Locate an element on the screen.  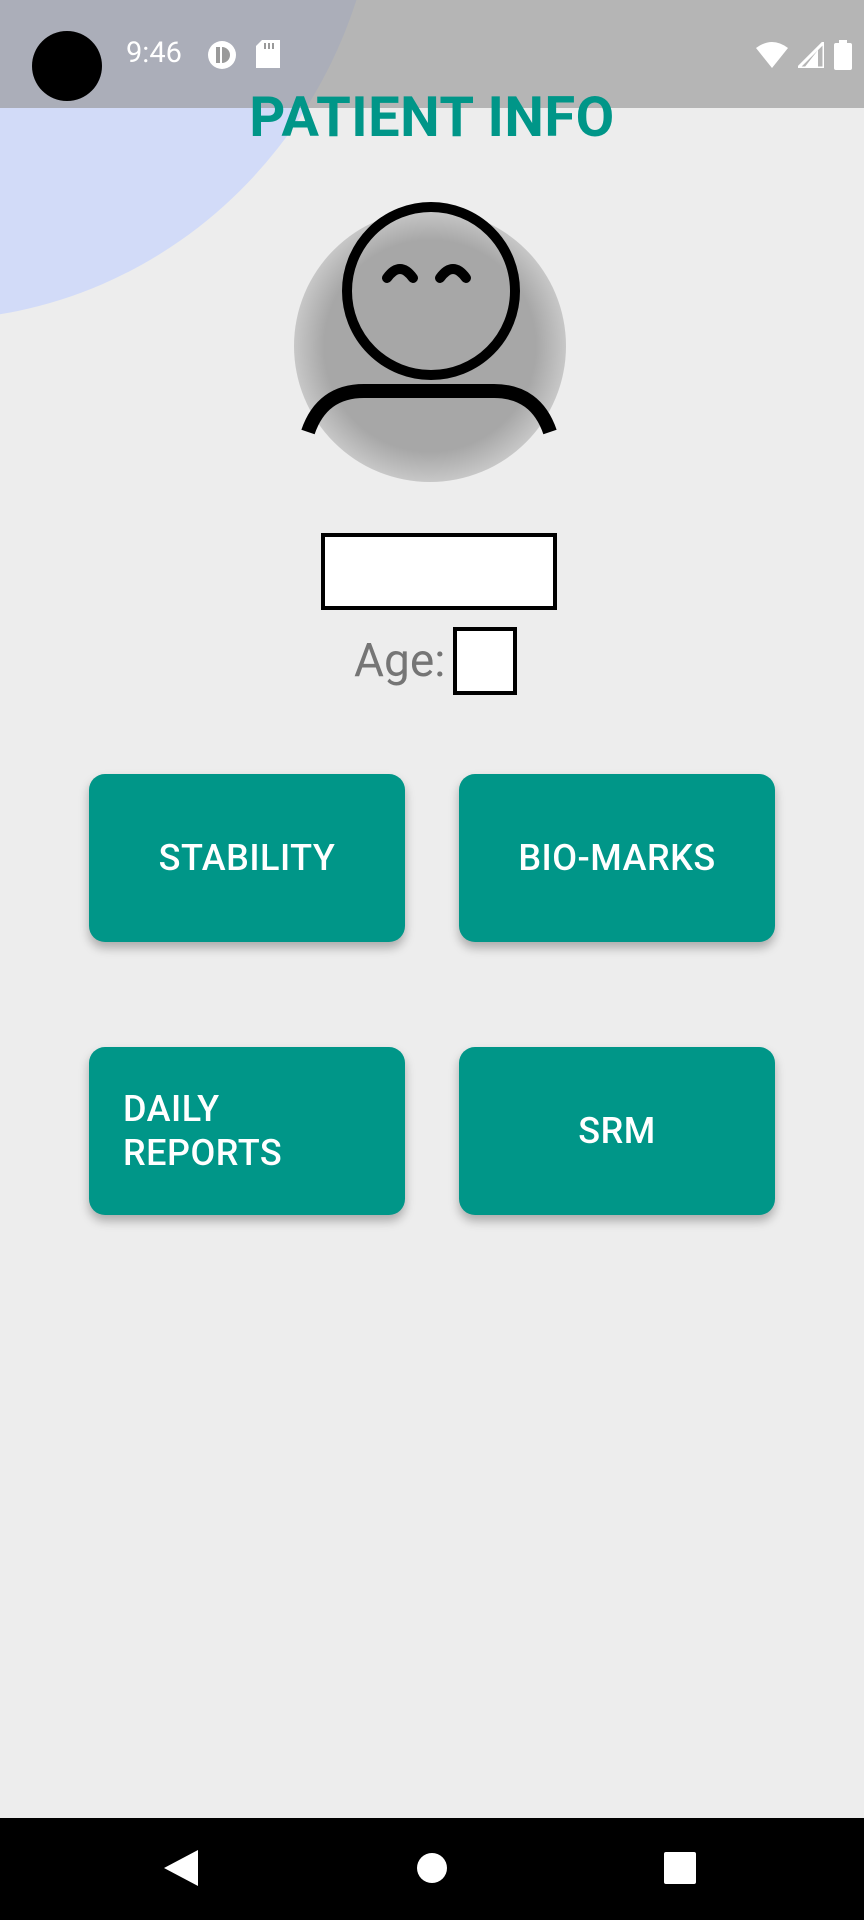
age-row: Age: is located at coordinates (436, 661).